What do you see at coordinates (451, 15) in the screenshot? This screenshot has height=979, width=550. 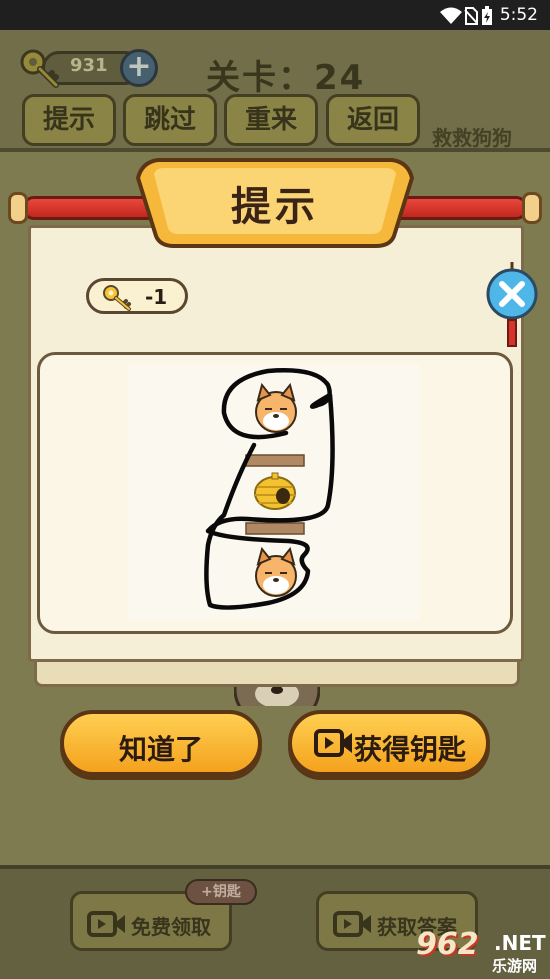 I see `wifi-icon` at bounding box center [451, 15].